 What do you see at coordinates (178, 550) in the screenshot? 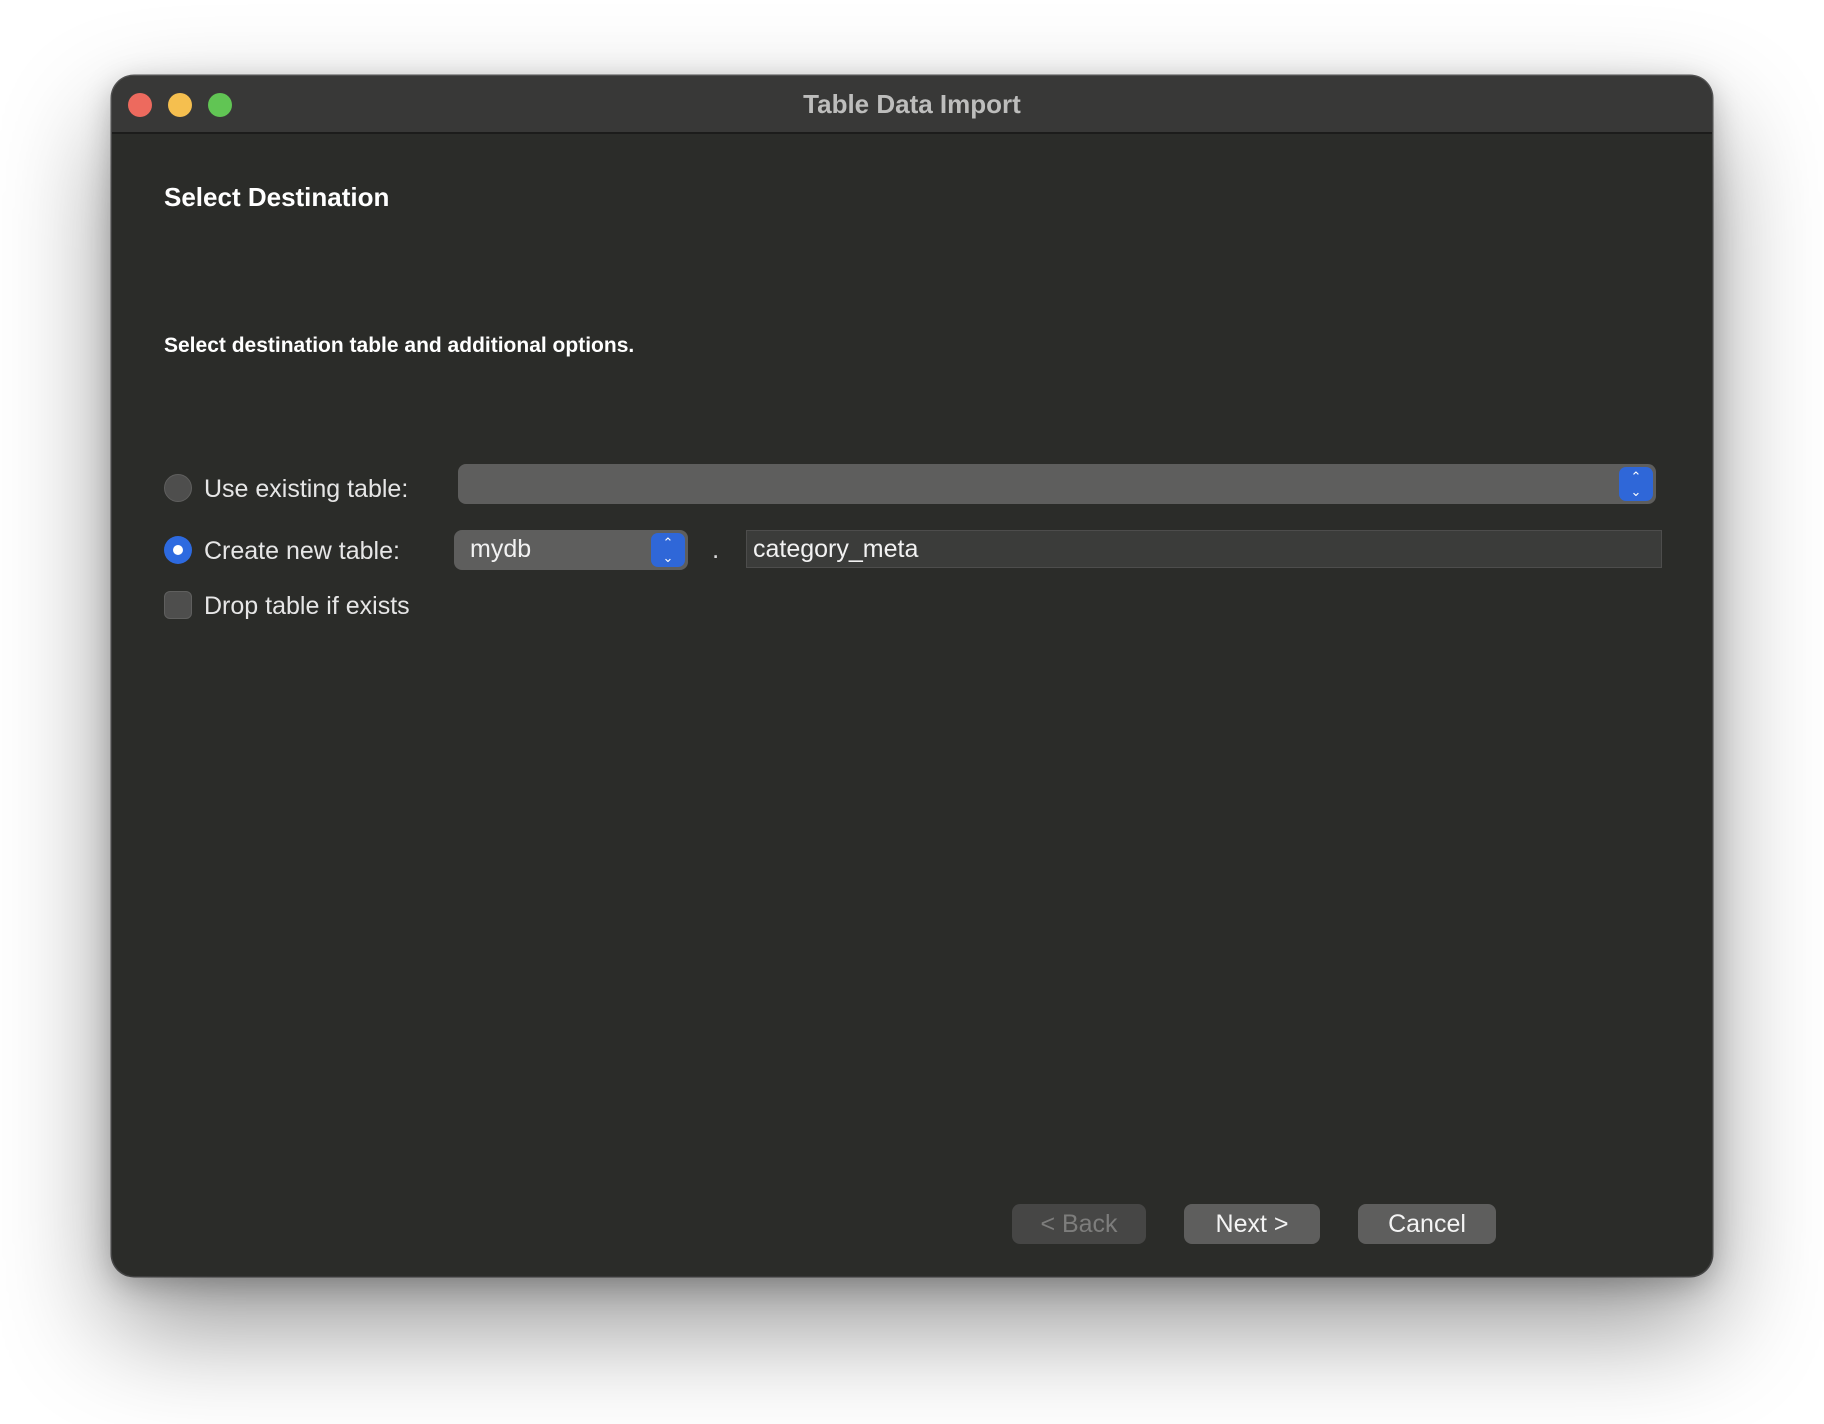
I see `create-new-table-radio` at bounding box center [178, 550].